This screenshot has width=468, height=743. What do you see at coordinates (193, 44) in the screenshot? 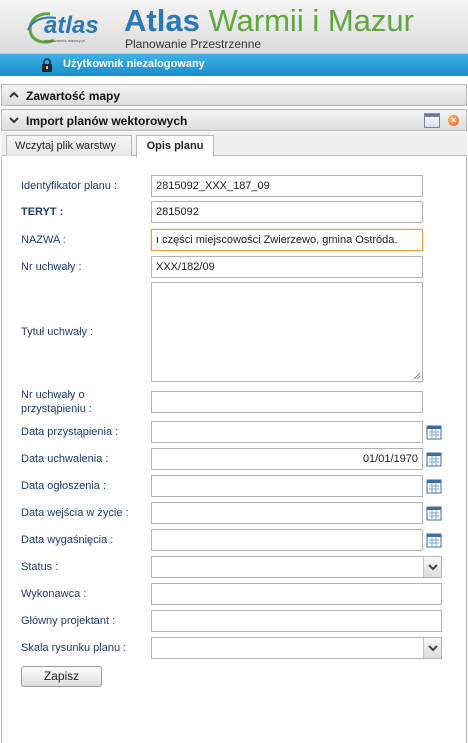
I see `app-subtitle: Planowanie Przestrzenne` at bounding box center [193, 44].